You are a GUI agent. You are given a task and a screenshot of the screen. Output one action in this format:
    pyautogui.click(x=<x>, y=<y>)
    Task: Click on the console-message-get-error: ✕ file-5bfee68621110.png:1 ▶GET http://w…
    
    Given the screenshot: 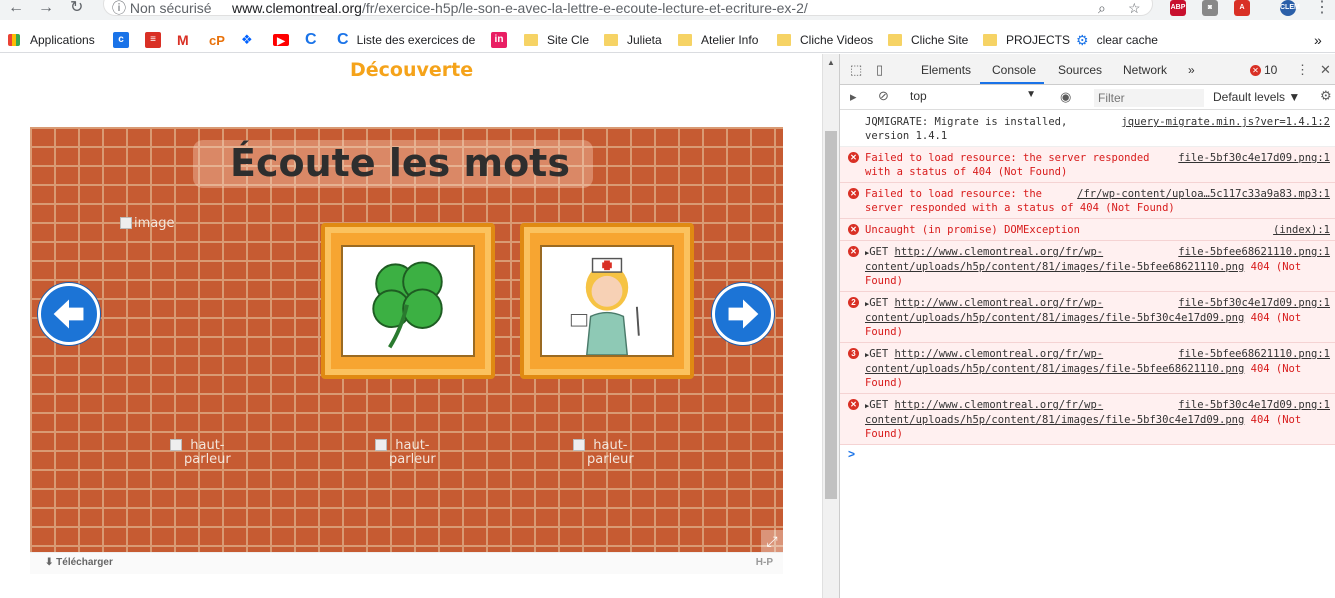 What is the action you would take?
    pyautogui.click(x=1087, y=266)
    